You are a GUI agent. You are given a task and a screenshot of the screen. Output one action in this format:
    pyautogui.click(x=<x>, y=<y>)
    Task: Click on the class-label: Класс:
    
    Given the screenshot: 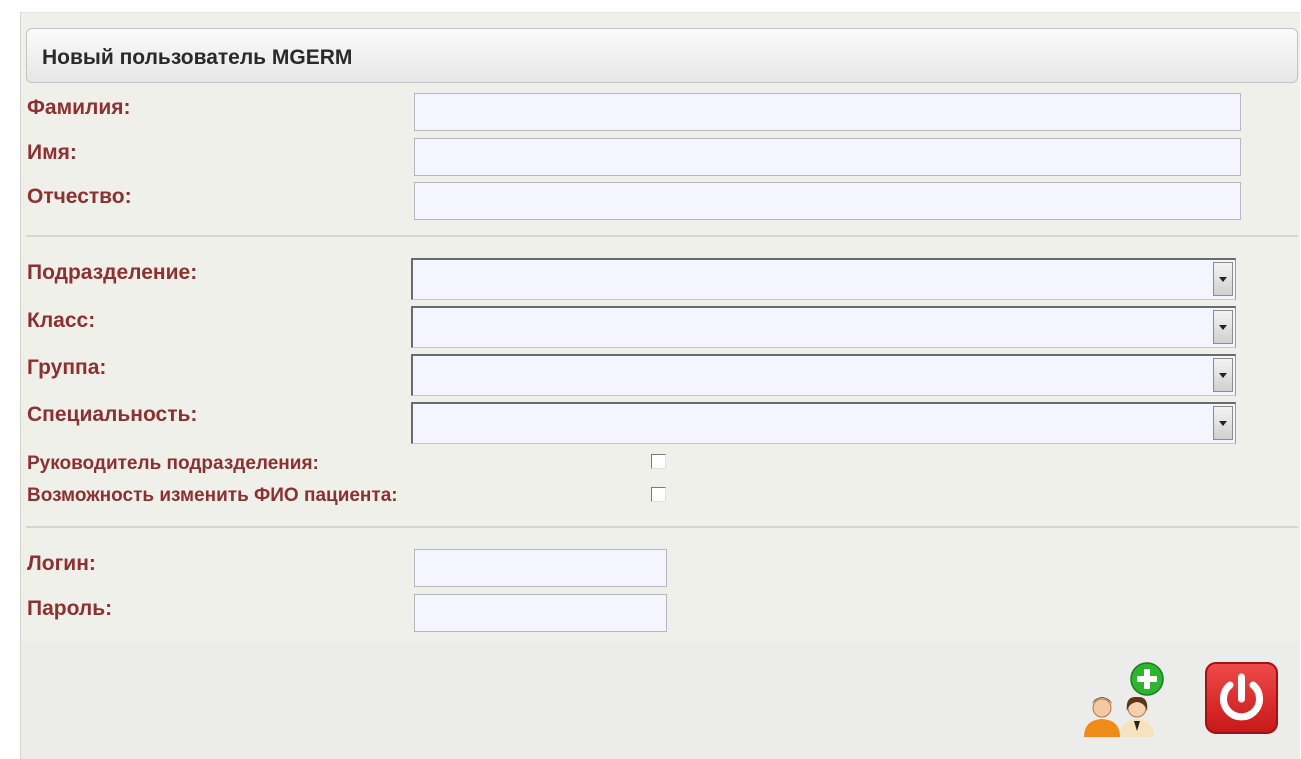 What is the action you would take?
    pyautogui.click(x=61, y=320)
    